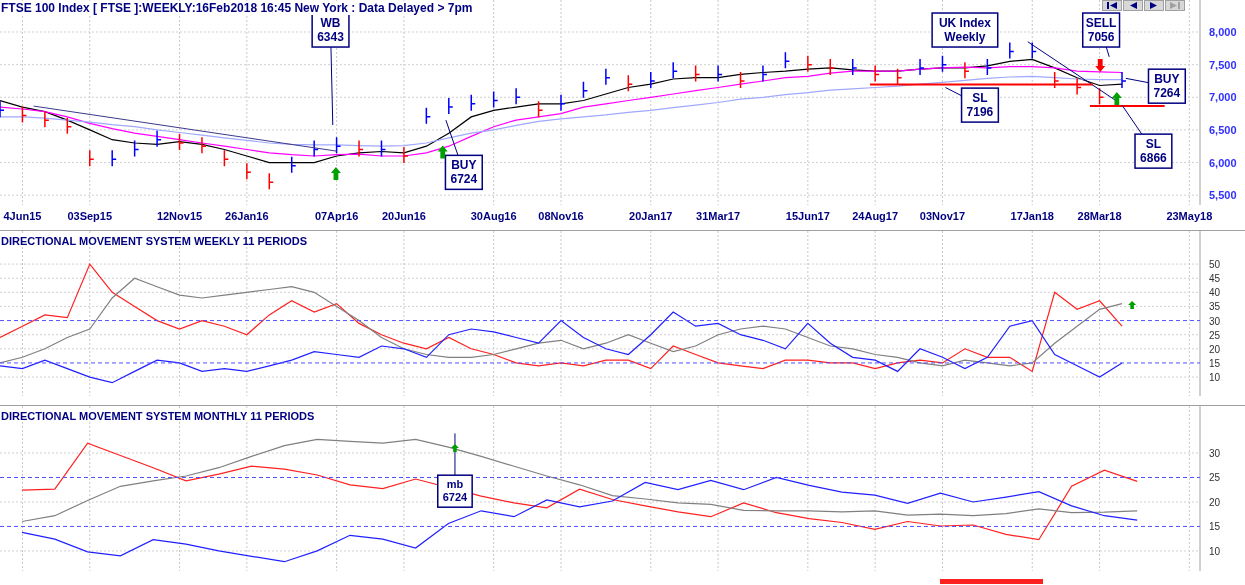 The image size is (1245, 585). What do you see at coordinates (1175, 5) in the screenshot?
I see `skip-forward-icon` at bounding box center [1175, 5].